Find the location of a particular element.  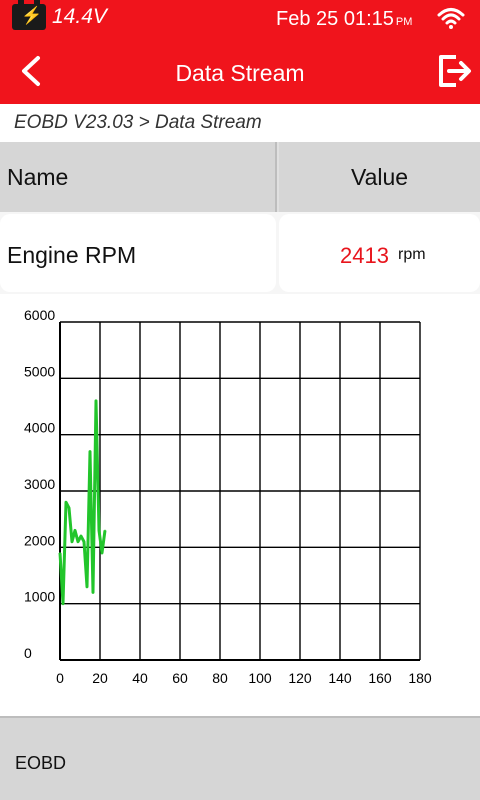

row-value: 2413 is located at coordinates (364, 255).